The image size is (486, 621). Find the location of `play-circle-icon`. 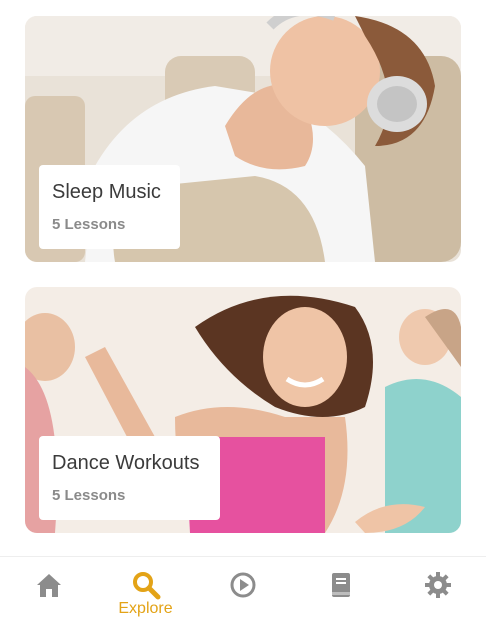

play-circle-icon is located at coordinates (242, 585).